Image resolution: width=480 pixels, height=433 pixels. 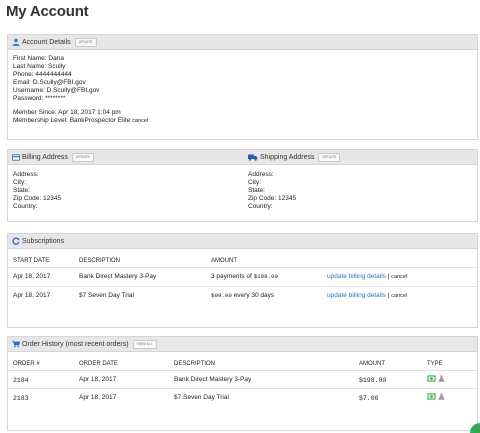 I want to click on order-number: 2183, so click(x=21, y=398).